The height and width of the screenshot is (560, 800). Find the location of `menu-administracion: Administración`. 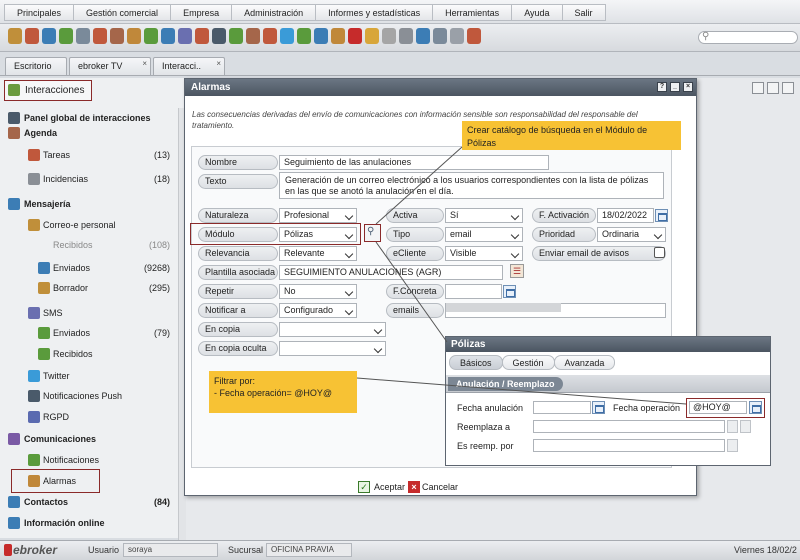

menu-administracion: Administración is located at coordinates (274, 12).